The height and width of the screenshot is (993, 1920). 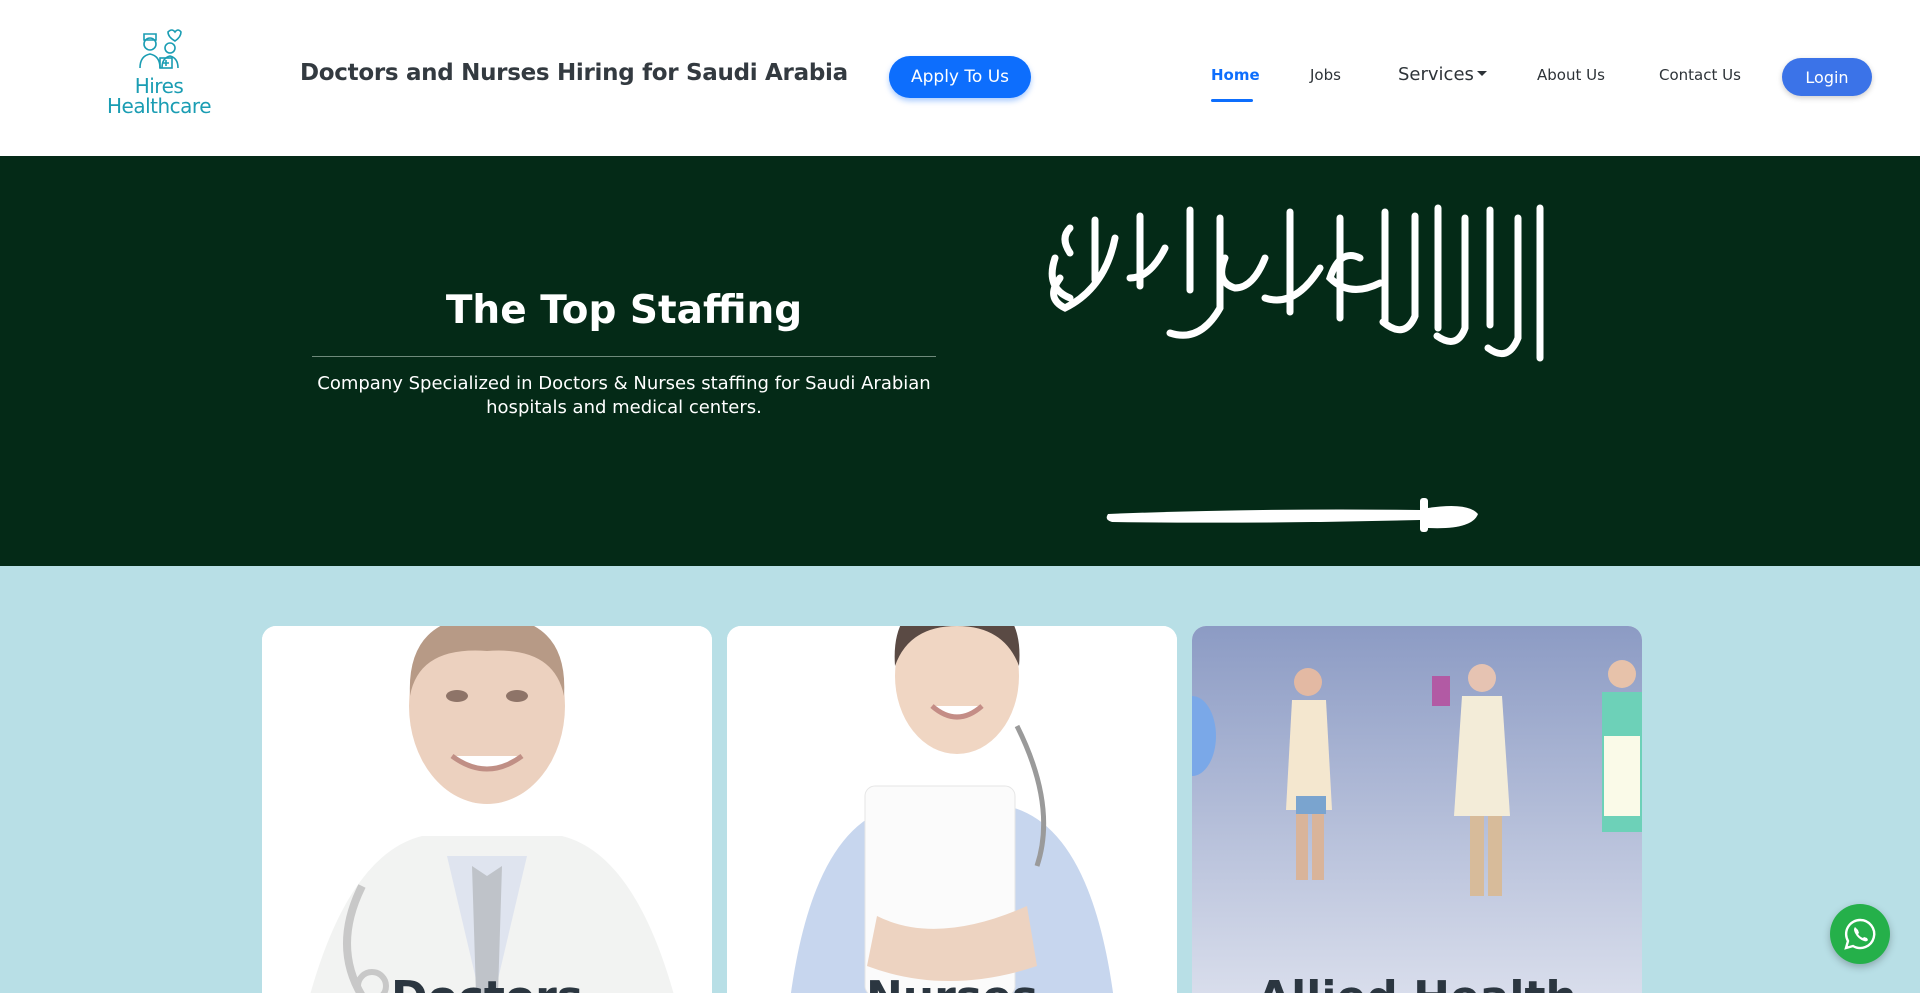 What do you see at coordinates (1296, 283) in the screenshot?
I see `saudi-flag-shahada-emblem` at bounding box center [1296, 283].